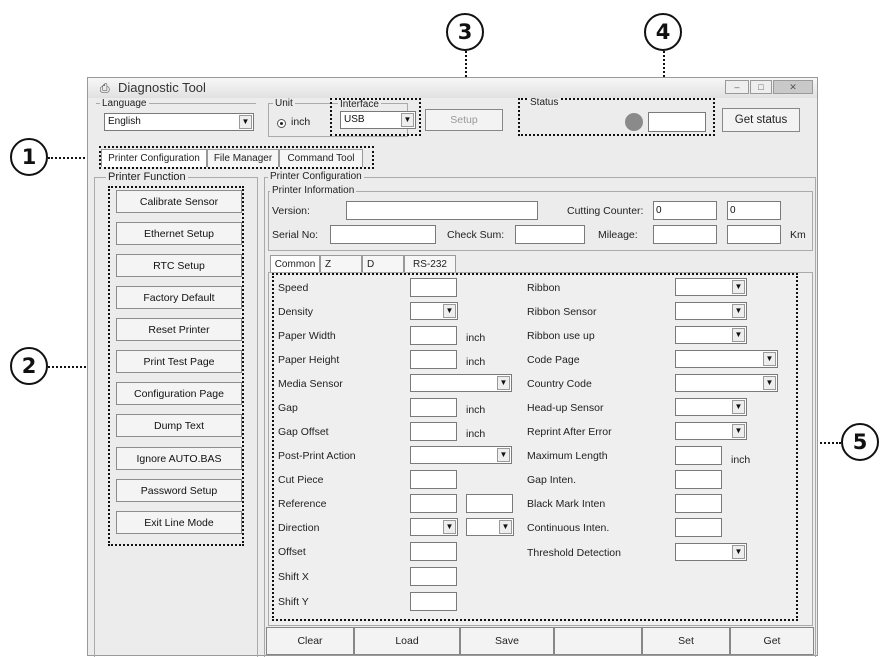 This screenshot has height=657, width=887. Describe the element at coordinates (433, 407) in the screenshot. I see `gap-field` at that location.